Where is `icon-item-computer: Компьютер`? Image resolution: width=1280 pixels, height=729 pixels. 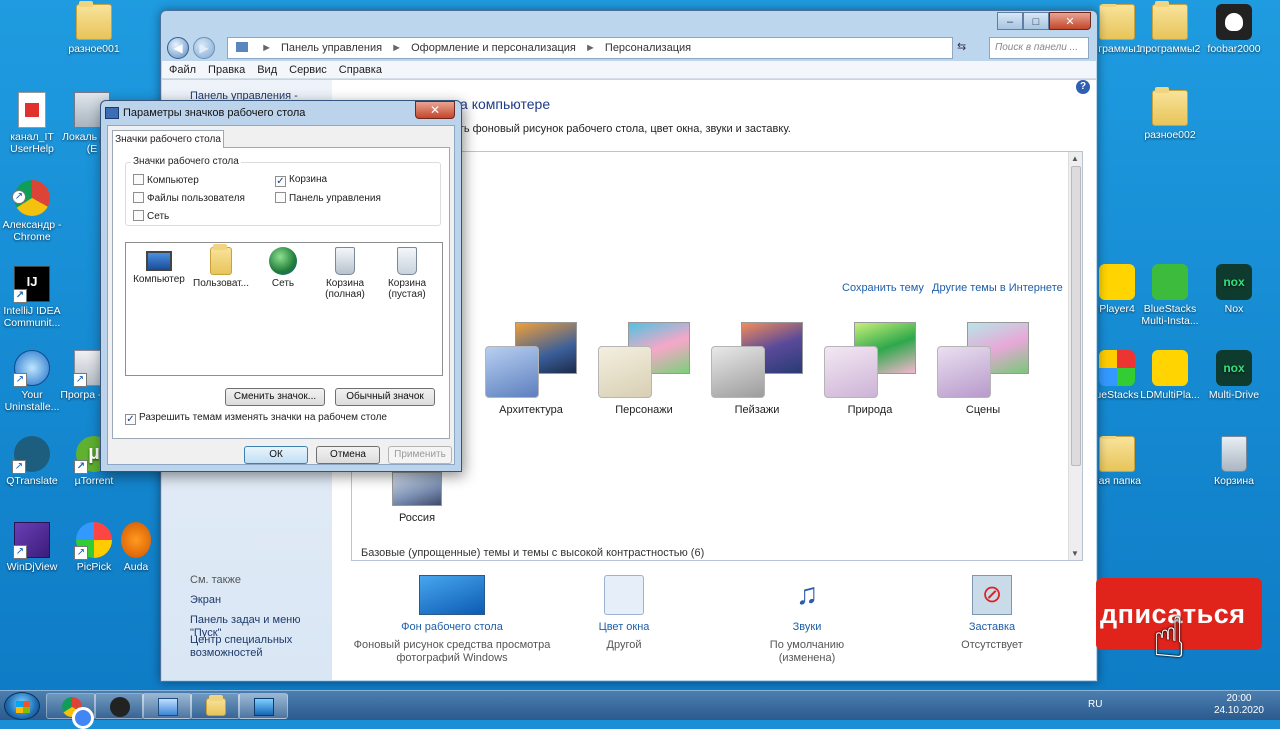 icon-item-computer: Компьютер is located at coordinates (159, 266).